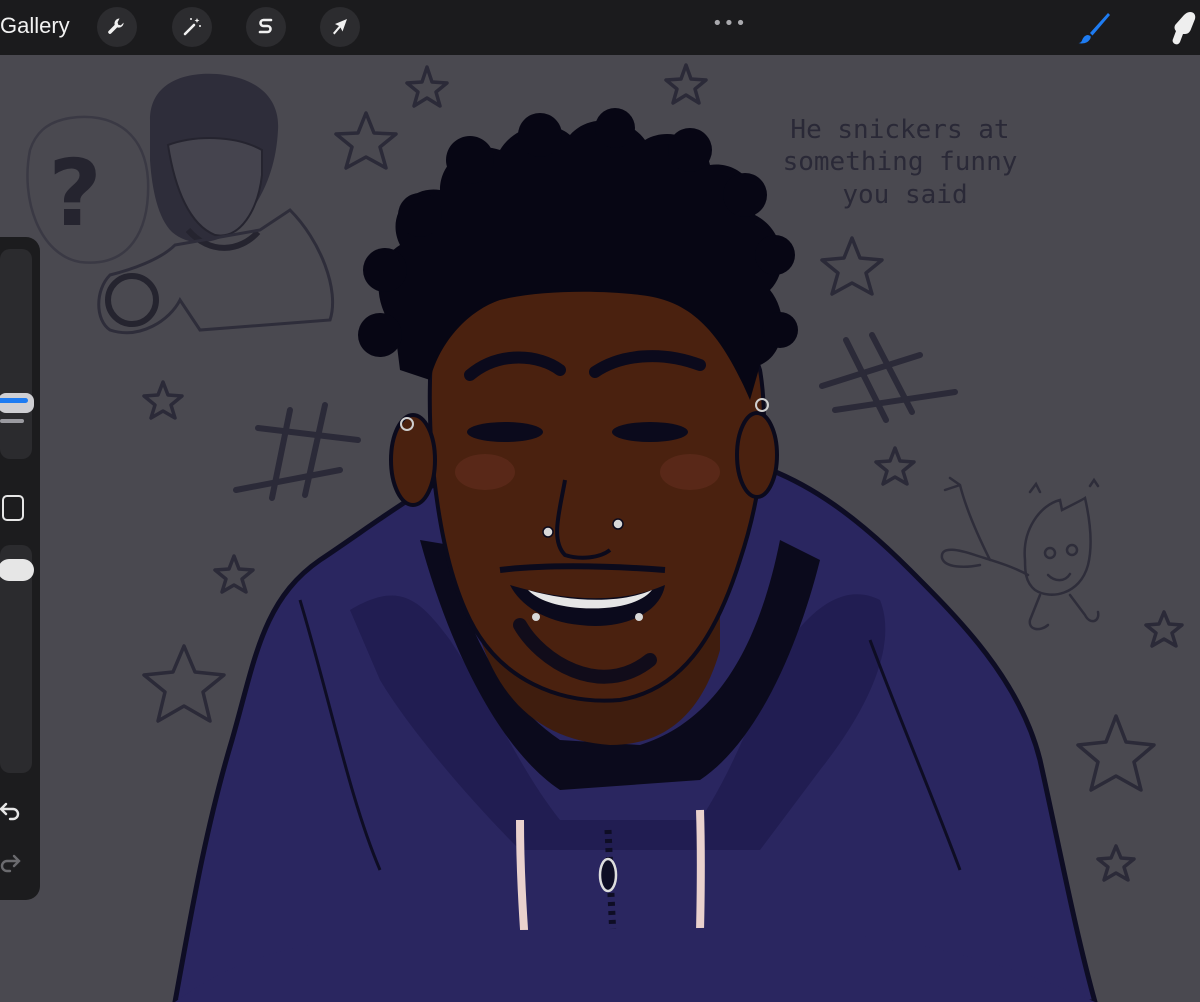 The width and height of the screenshot is (1200, 1002). I want to click on undo-icon, so click(10, 811).